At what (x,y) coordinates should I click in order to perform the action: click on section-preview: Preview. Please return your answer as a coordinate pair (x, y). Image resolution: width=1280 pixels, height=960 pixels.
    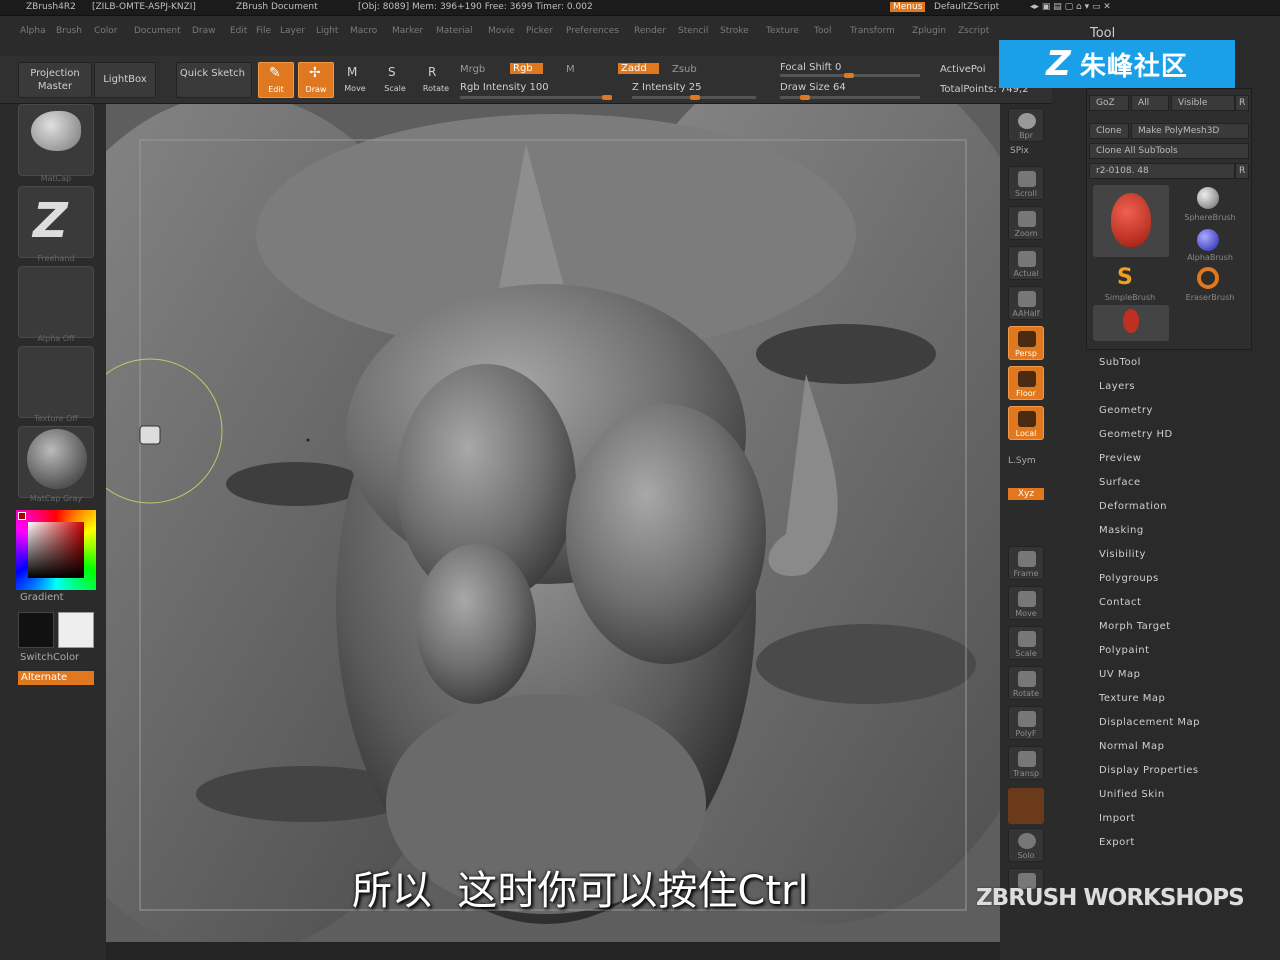
    Looking at the image, I should click on (1120, 458).